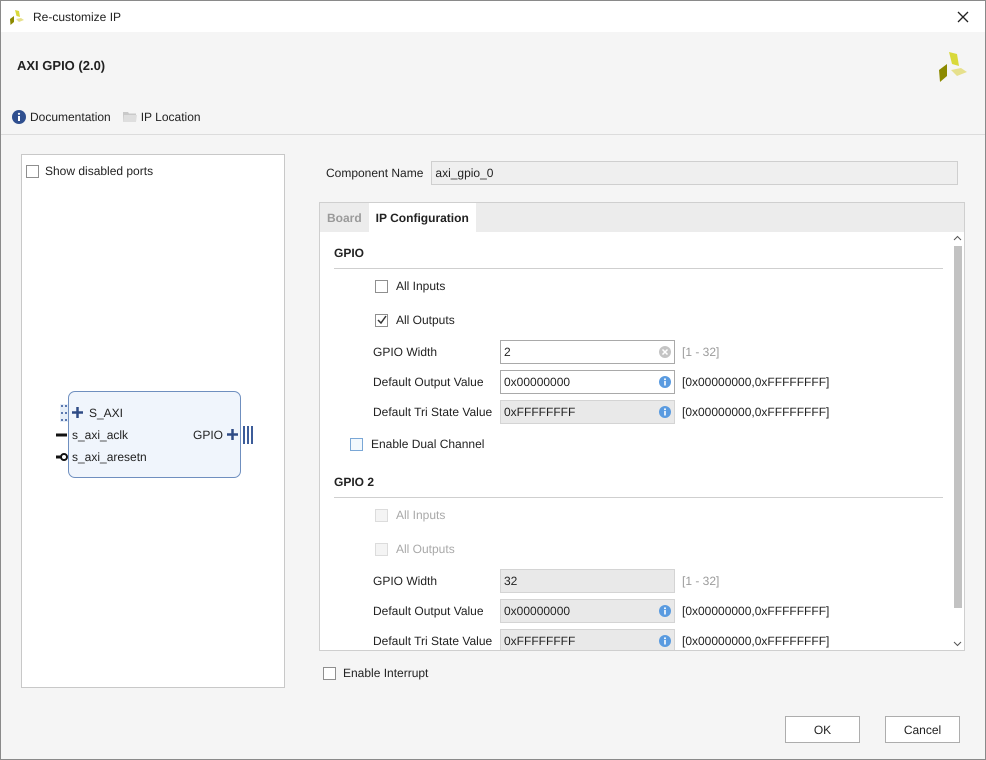 This screenshot has width=986, height=760. Describe the element at coordinates (62, 457) in the screenshot. I see `inverted-pin-icon` at that location.